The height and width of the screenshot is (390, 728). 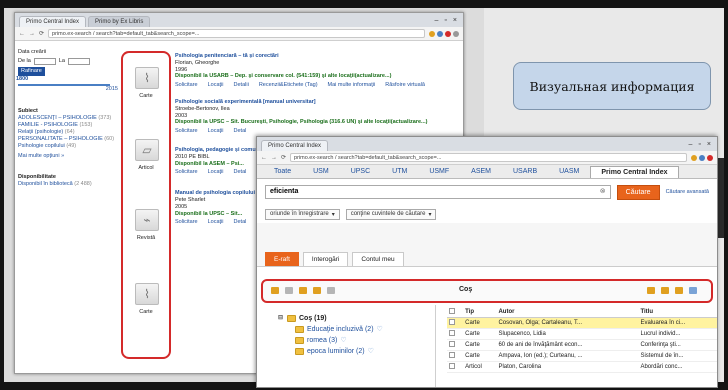 I want to click on tab-usm: USM, so click(x=321, y=171).